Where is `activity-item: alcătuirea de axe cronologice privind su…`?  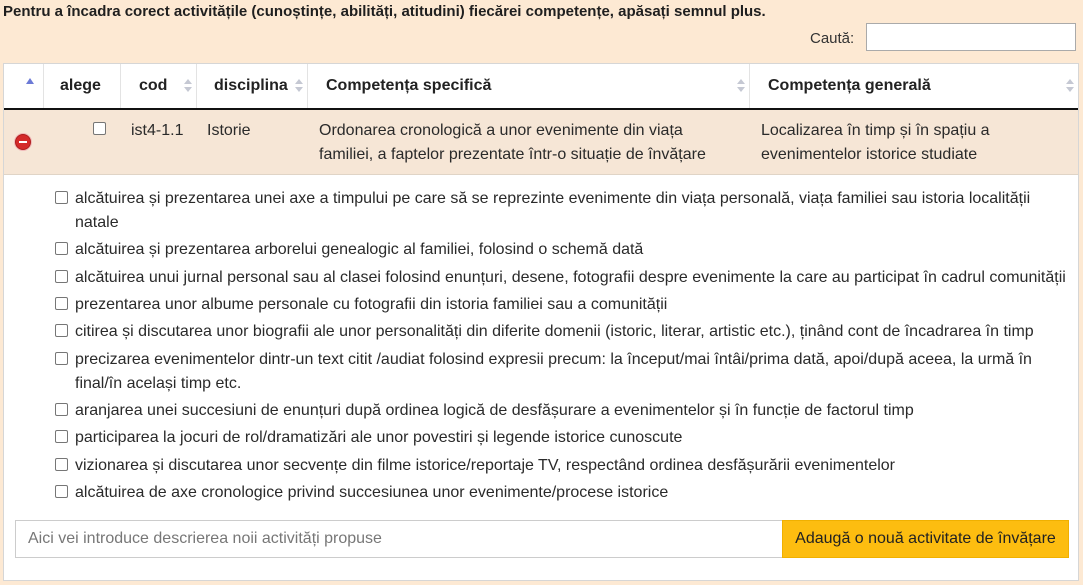 activity-item: alcătuirea de axe cronologice privind su… is located at coordinates (562, 493).